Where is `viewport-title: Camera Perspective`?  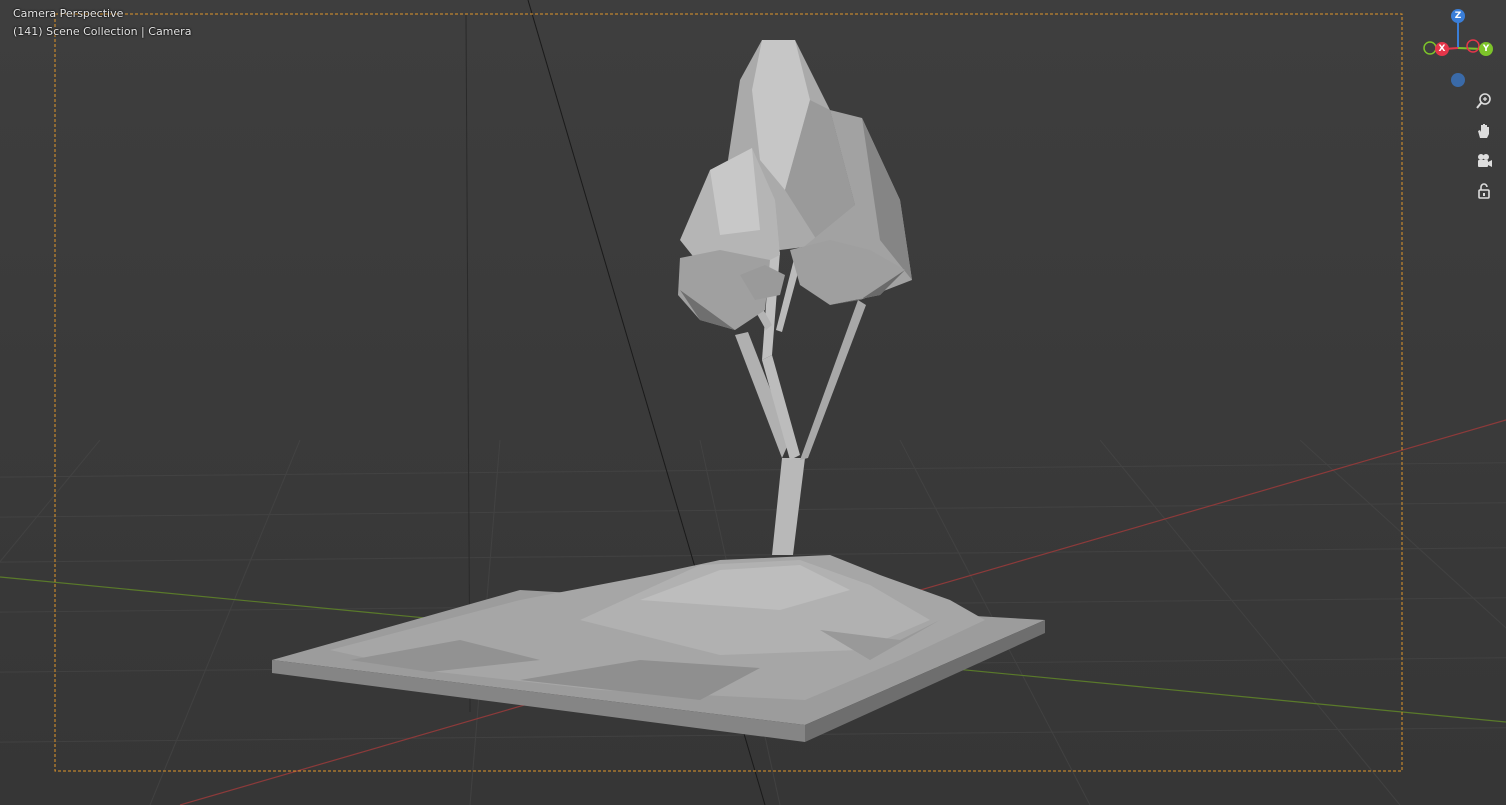
viewport-title: Camera Perspective is located at coordinates (68, 13).